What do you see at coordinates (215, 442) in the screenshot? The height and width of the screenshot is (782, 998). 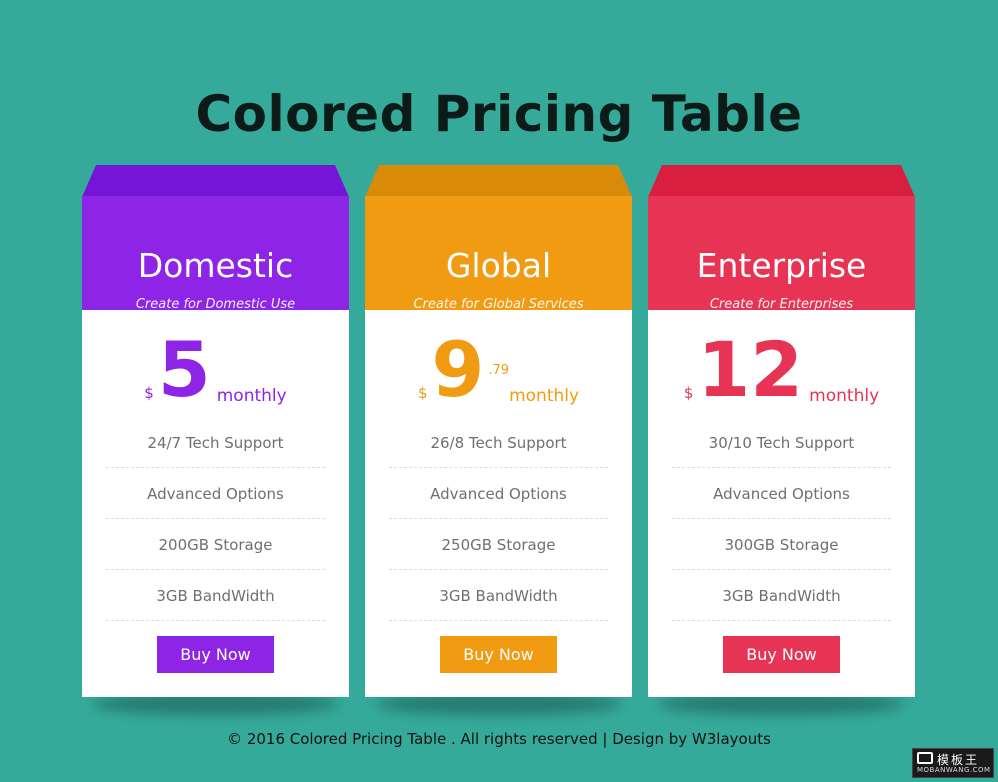 I see `feature-item: 24/7 Tech Support` at bounding box center [215, 442].